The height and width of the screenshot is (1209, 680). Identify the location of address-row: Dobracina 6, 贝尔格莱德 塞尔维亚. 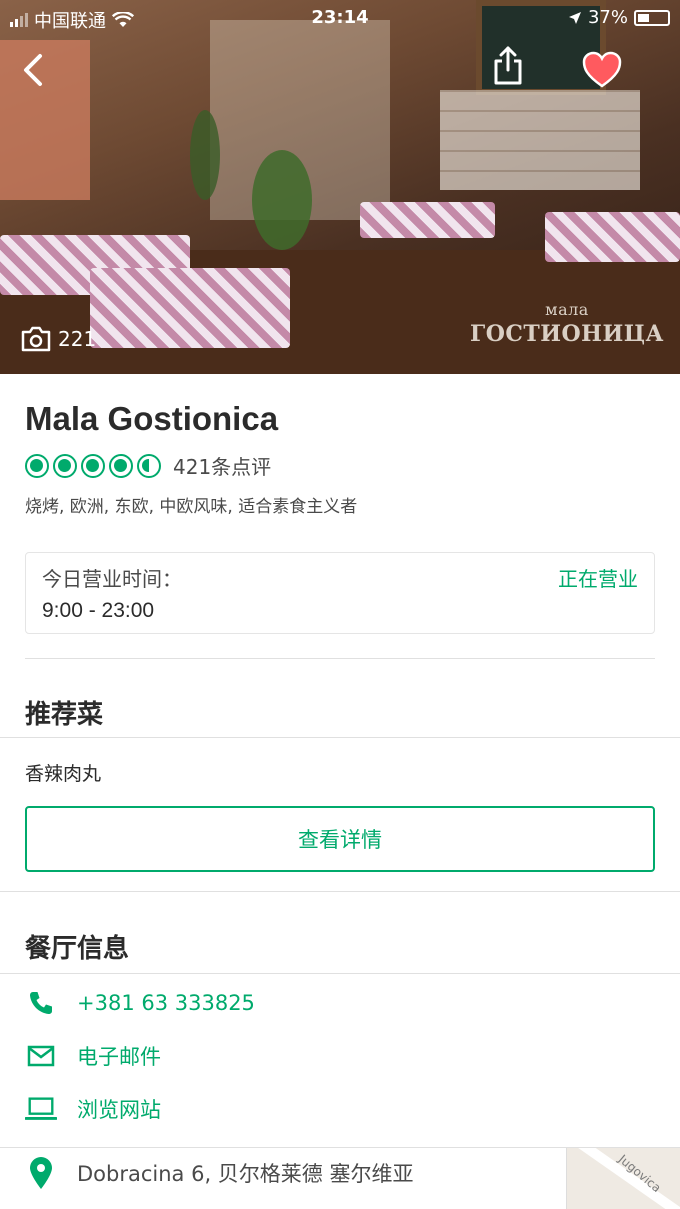
(219, 1173).